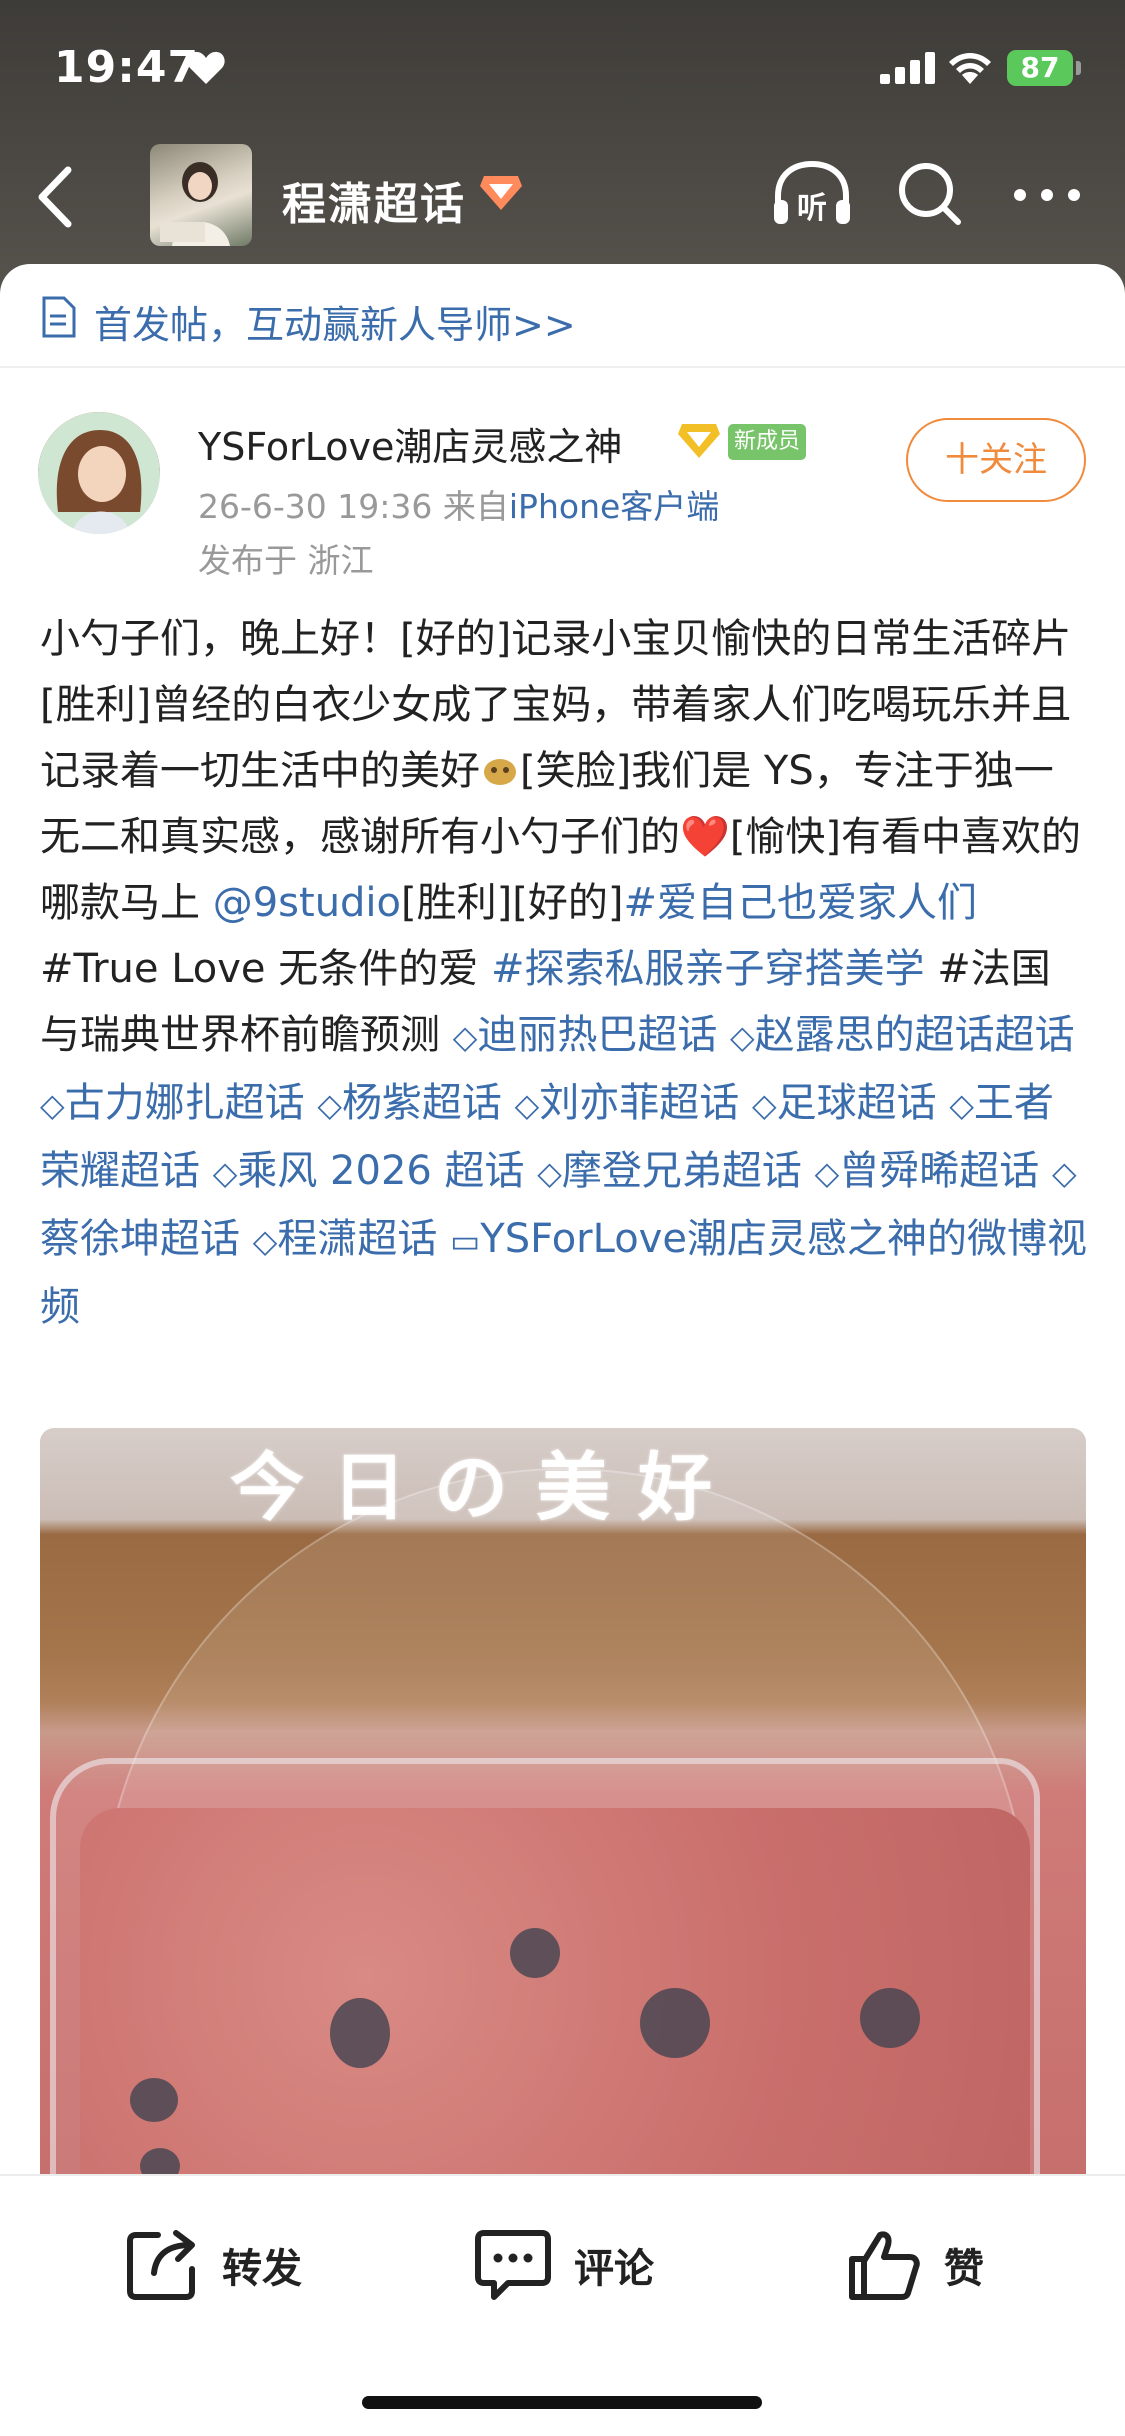  Describe the element at coordinates (485, 1488) in the screenshot. I see `video-overlay-text: 今日の美好` at that location.